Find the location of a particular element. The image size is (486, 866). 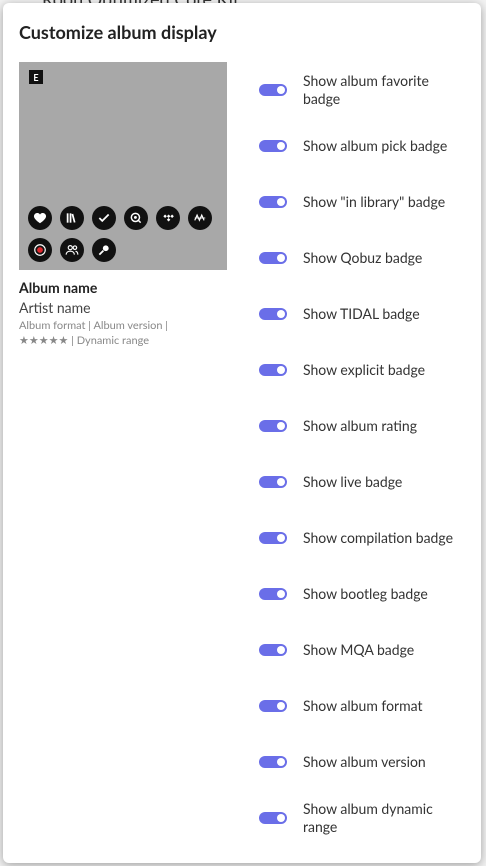

option-show-mqa-badge: Show MQA badge is located at coordinates (364, 650).